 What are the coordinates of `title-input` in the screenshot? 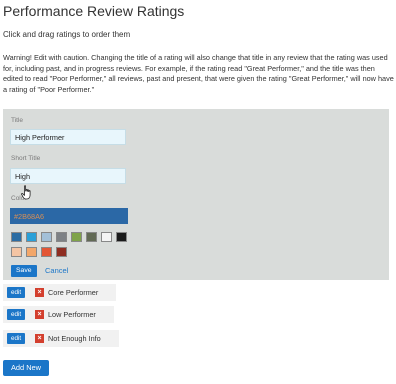 It's located at (68, 137).